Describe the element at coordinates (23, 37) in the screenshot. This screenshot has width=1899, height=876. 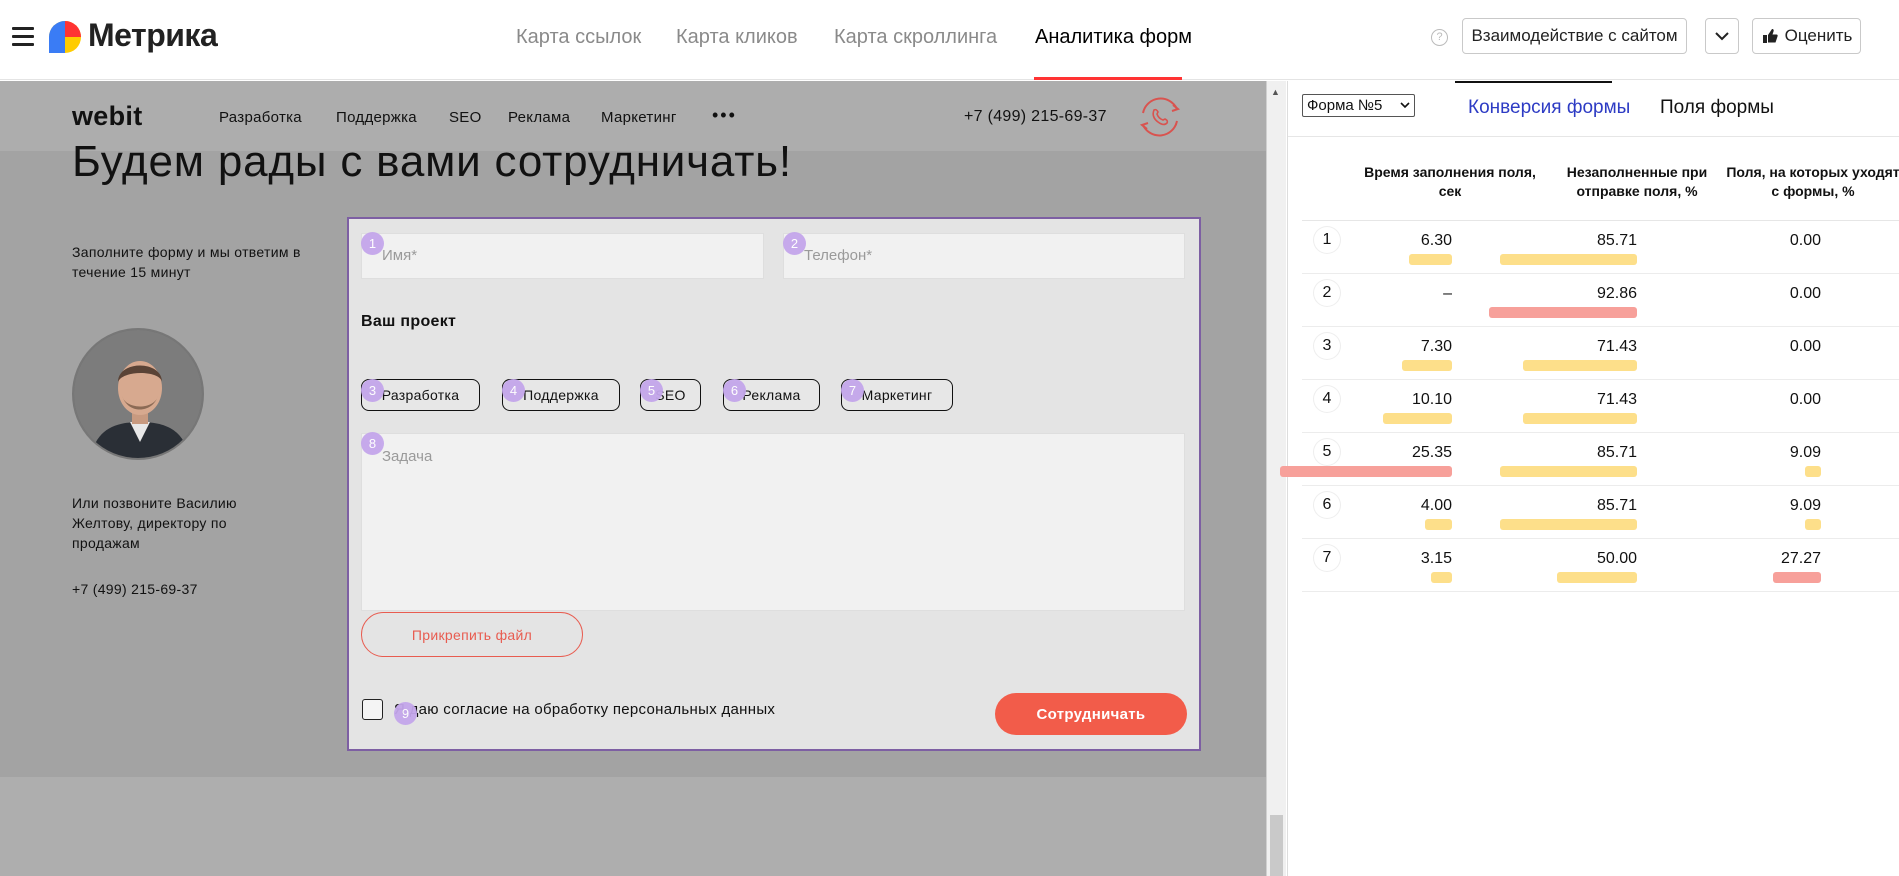
I see `hamburger-menu-icon` at that location.